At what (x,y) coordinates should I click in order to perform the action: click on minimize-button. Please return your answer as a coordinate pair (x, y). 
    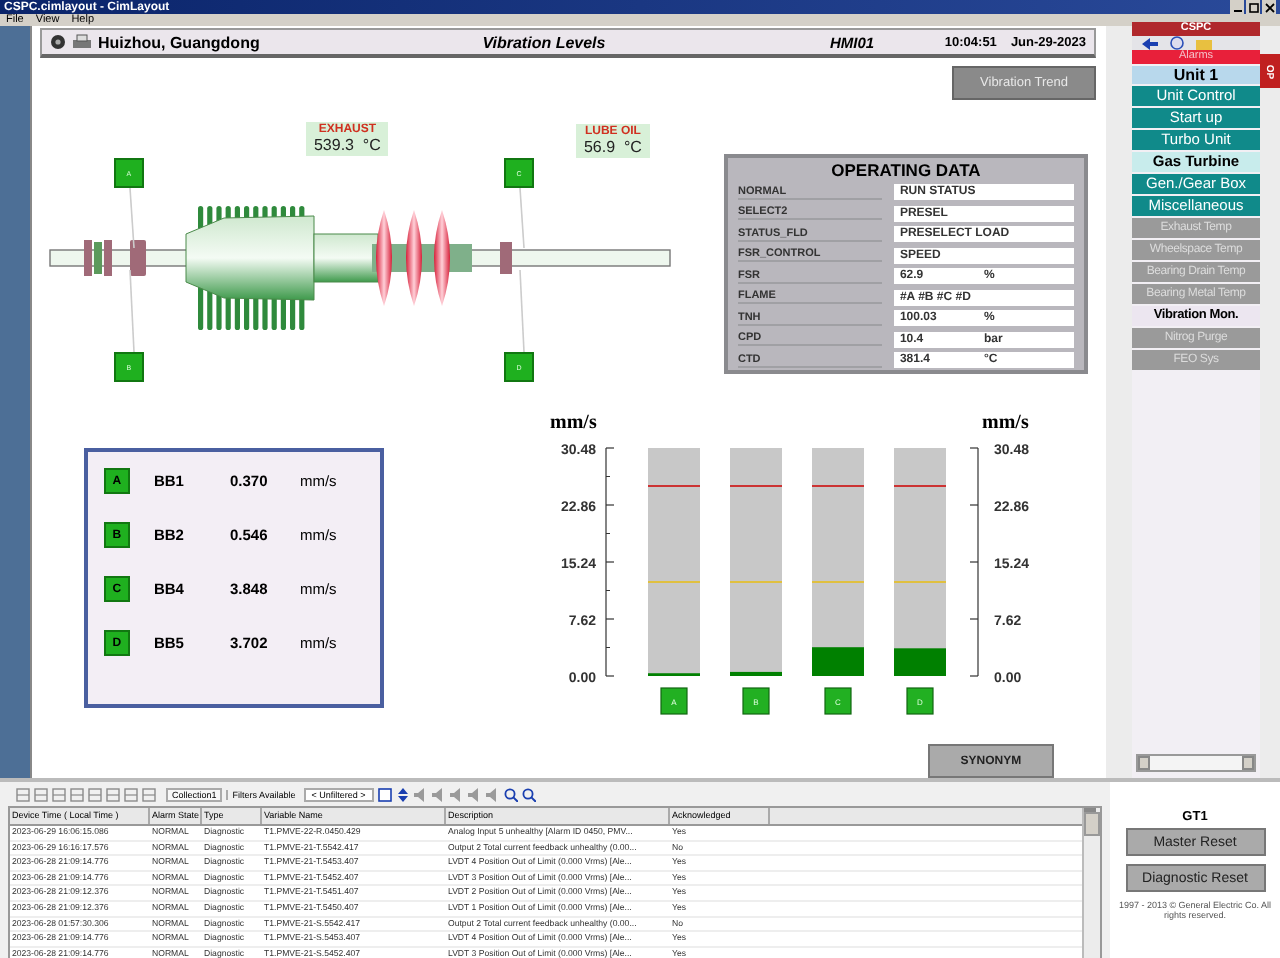
    Looking at the image, I should click on (1237, 7).